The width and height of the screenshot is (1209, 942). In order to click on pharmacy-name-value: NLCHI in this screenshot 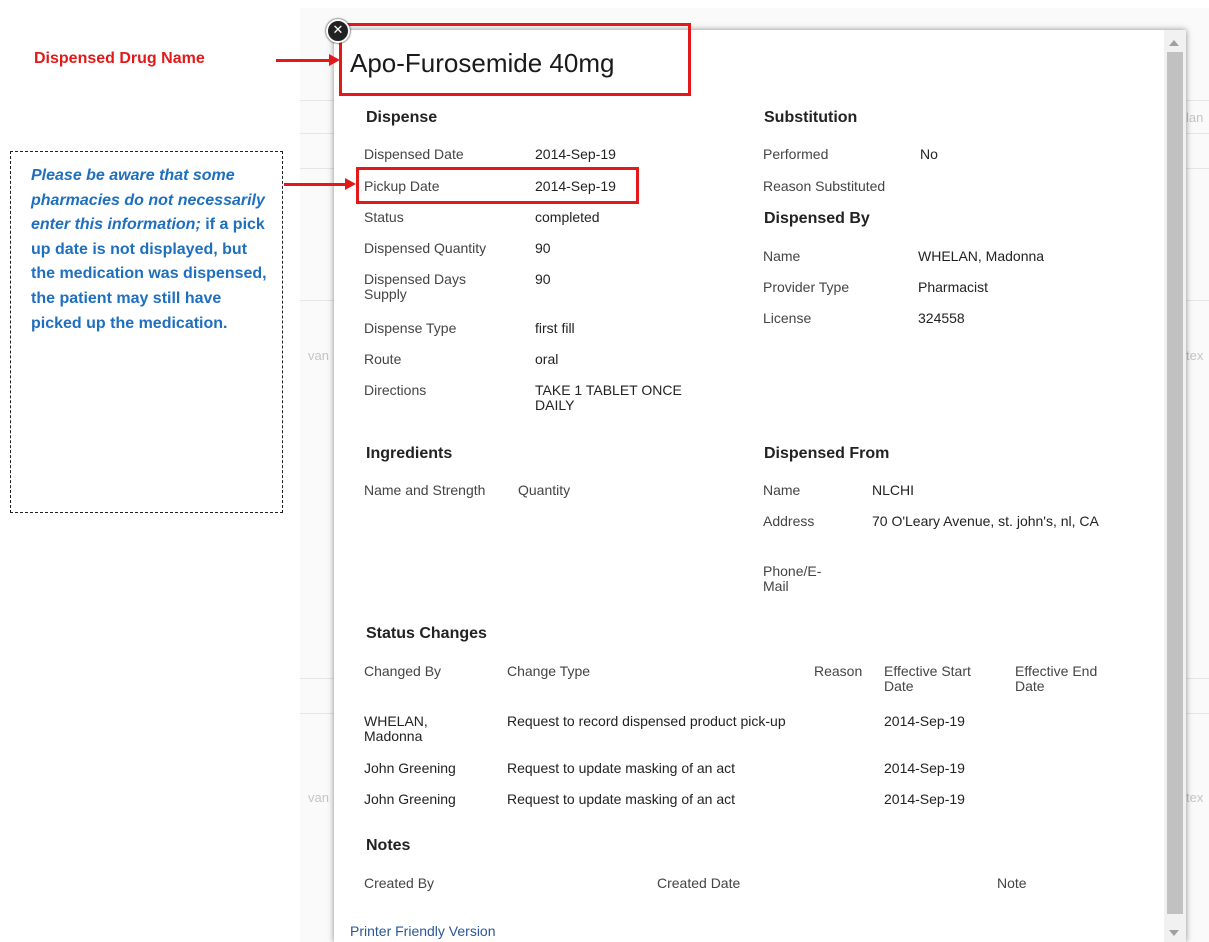, I will do `click(893, 490)`.